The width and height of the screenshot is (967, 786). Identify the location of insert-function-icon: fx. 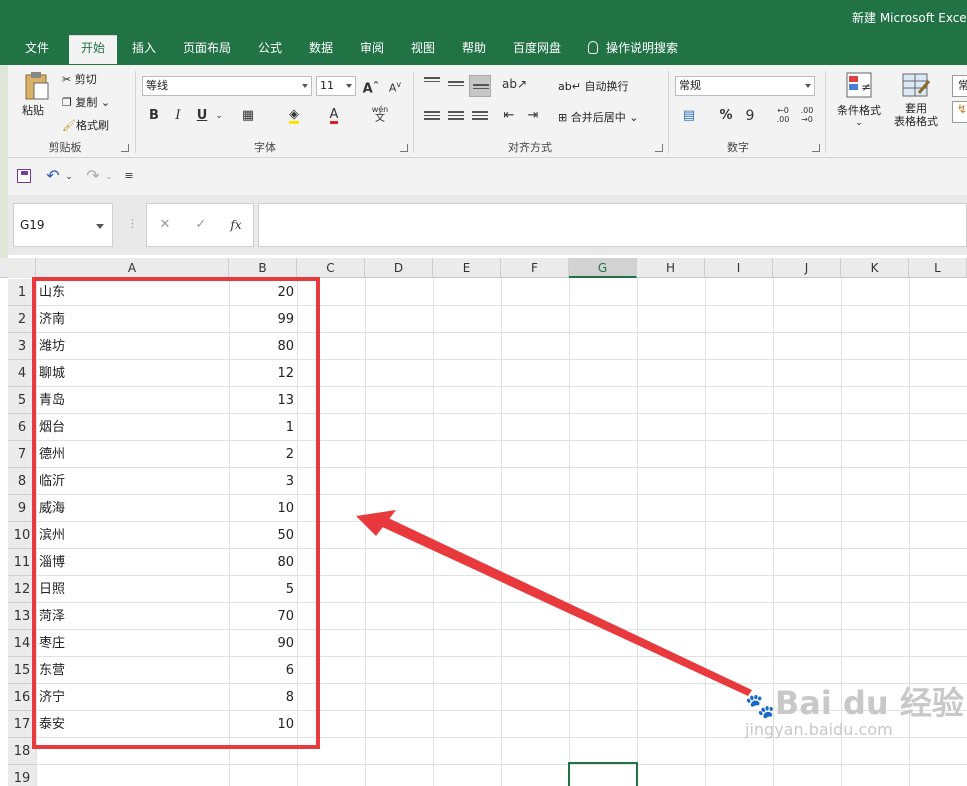
(236, 225).